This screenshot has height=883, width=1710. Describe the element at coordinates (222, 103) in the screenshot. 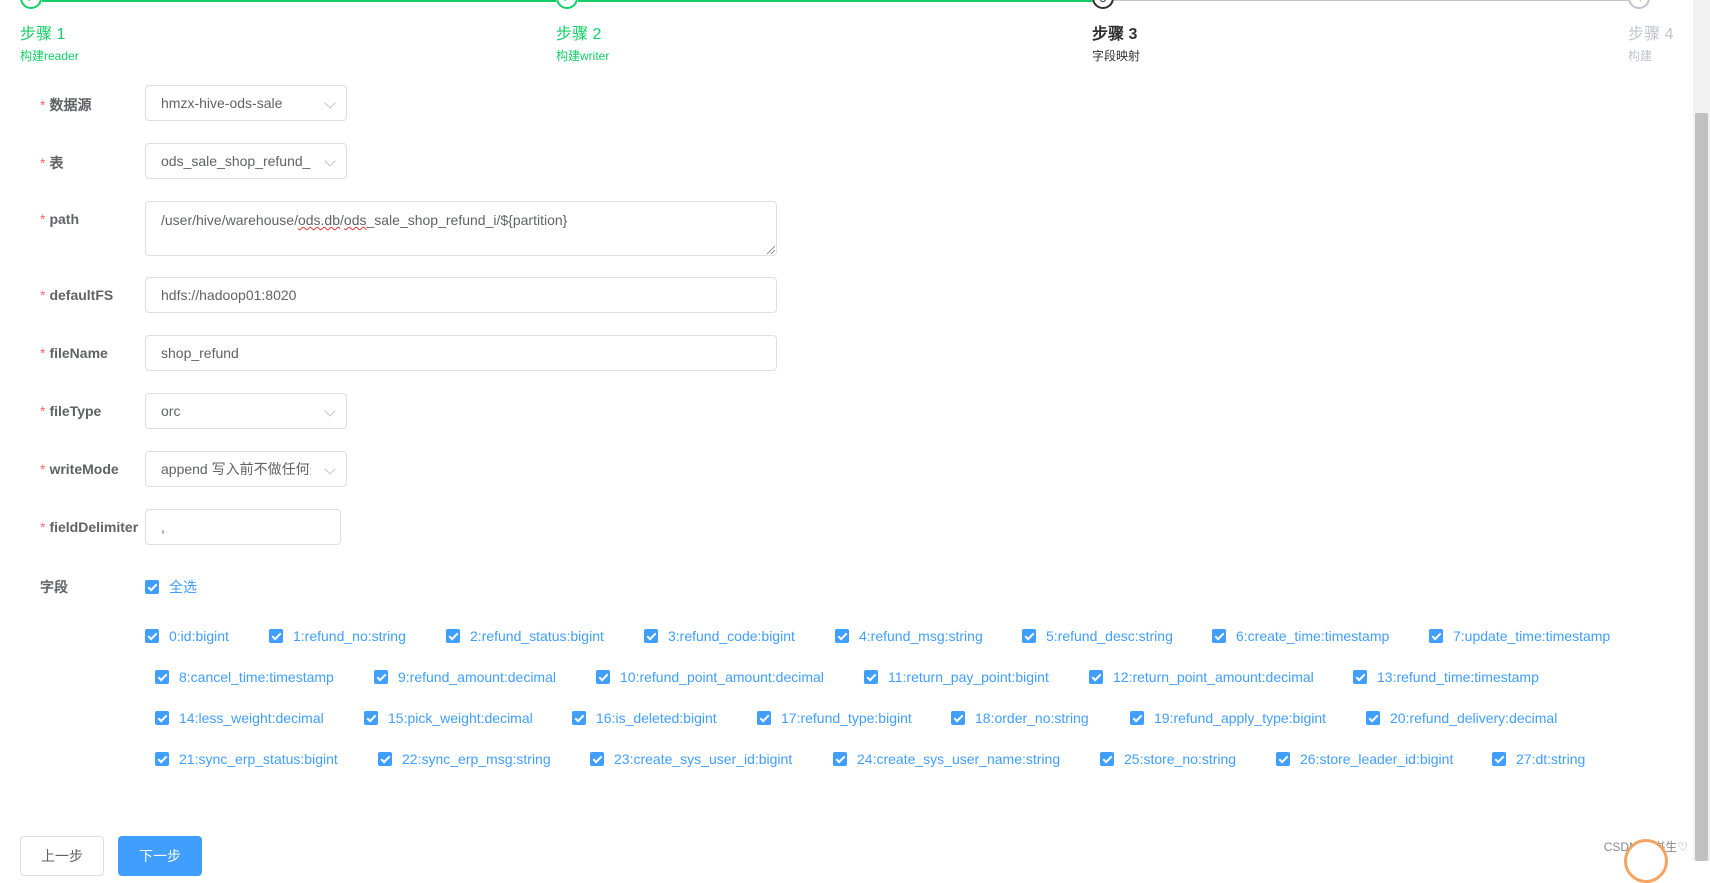

I see `datasource-value: hmzx-hive-ods-sale` at that location.